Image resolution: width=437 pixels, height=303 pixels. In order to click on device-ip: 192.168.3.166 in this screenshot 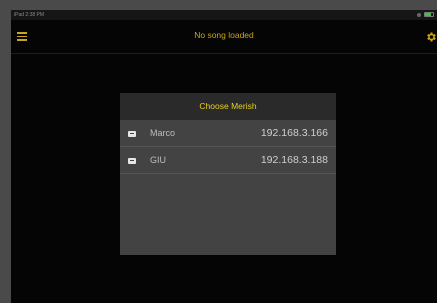, I will do `click(294, 133)`.